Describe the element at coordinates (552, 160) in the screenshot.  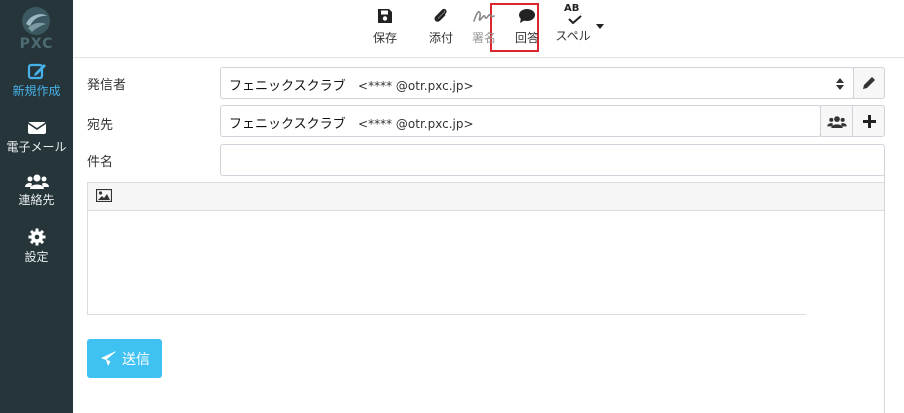
I see `subject-input` at that location.